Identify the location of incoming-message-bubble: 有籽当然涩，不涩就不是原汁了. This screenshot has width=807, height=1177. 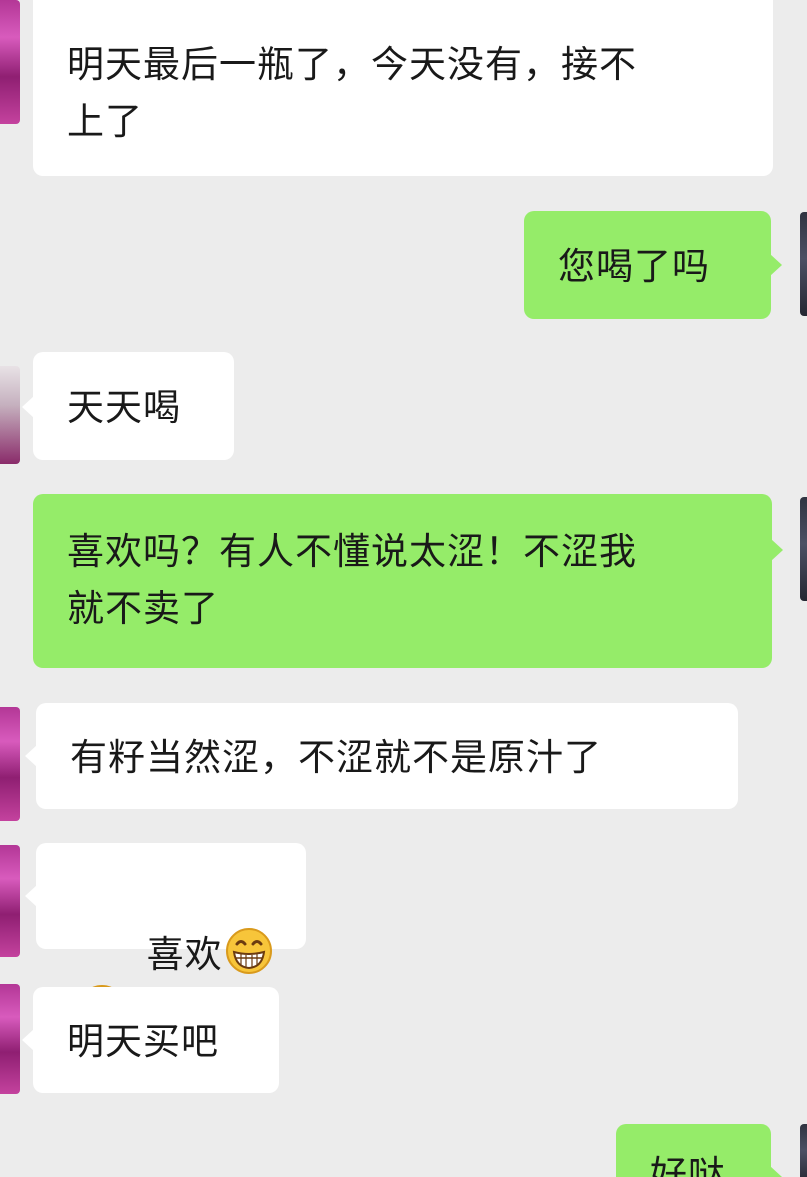
(381, 756).